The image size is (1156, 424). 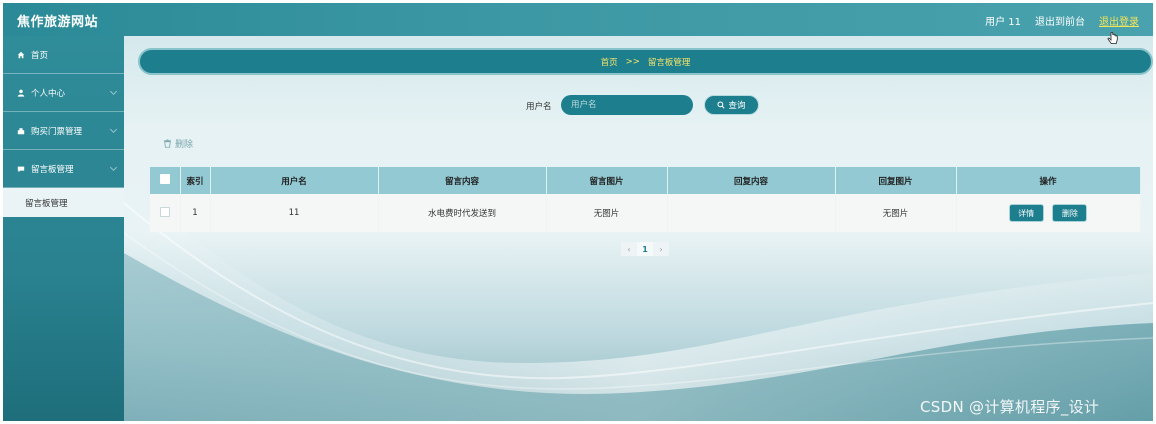 I want to click on cell-image: 无图片, so click(x=607, y=213).